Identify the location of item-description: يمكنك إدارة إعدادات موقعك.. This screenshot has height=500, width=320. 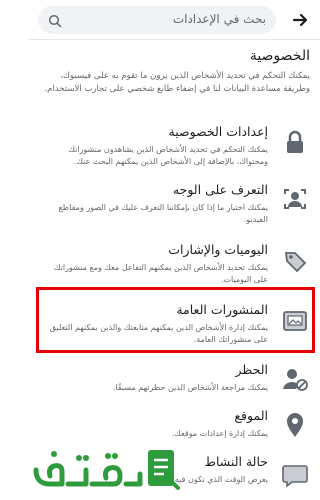
(219, 433).